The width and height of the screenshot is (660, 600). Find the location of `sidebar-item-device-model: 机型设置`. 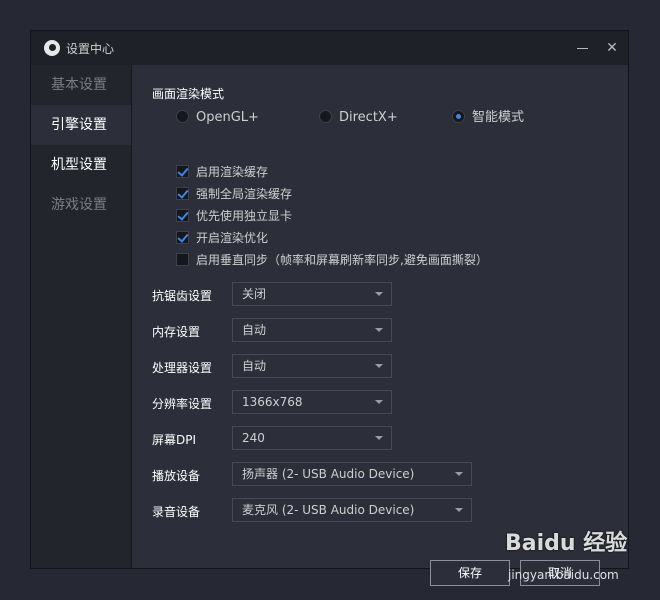

sidebar-item-device-model: 机型设置 is located at coordinates (81, 165).